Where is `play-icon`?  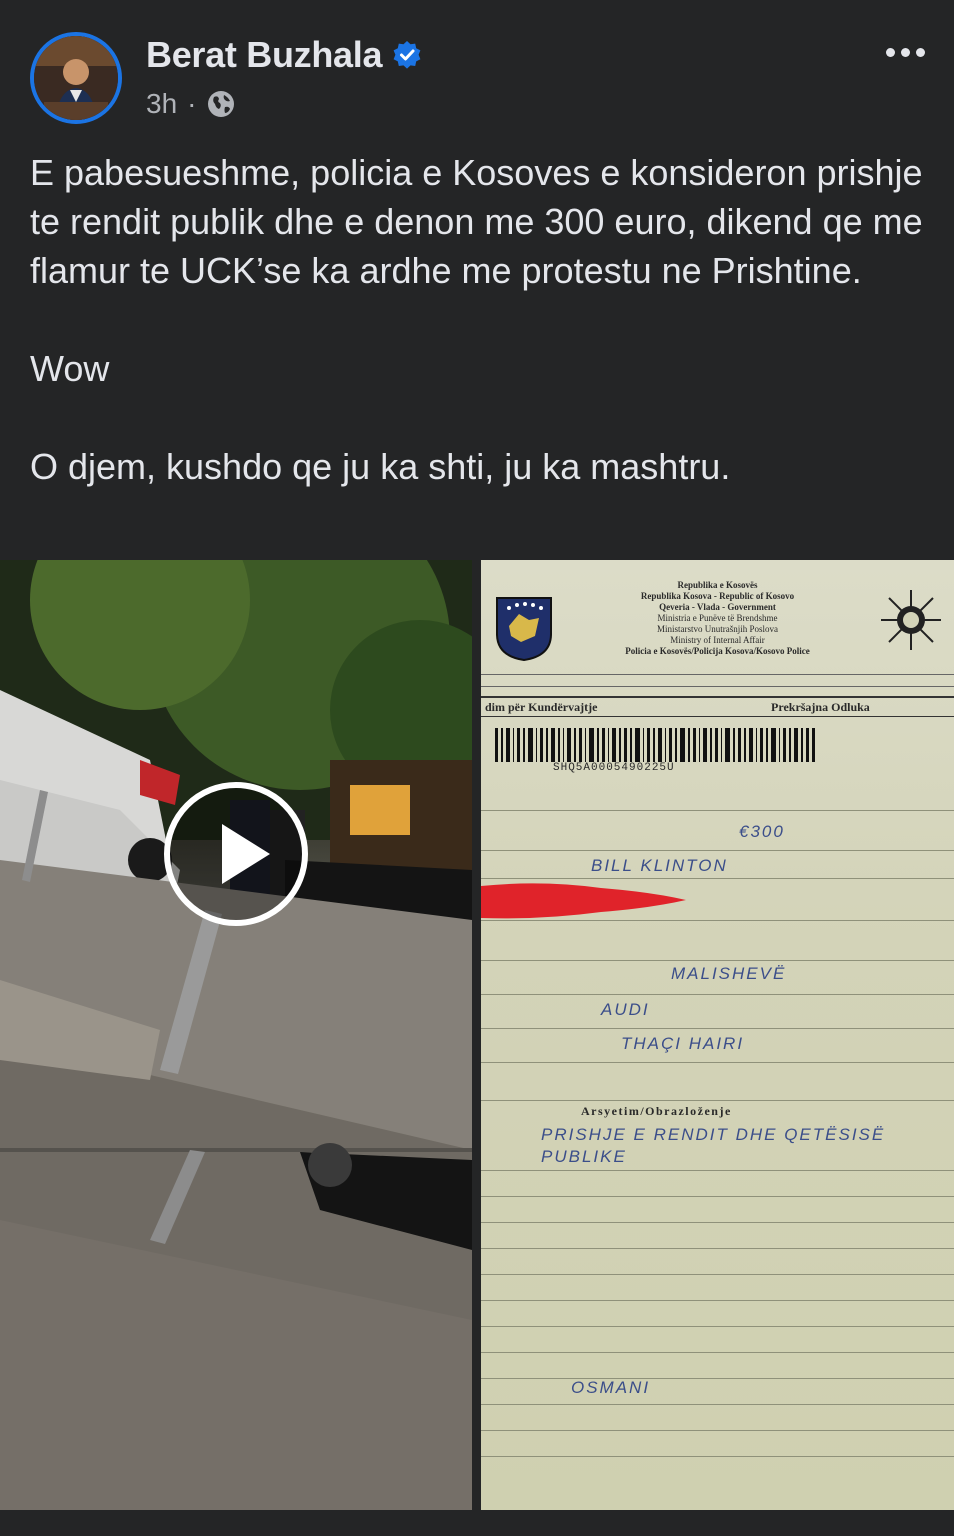 play-icon is located at coordinates (236, 854).